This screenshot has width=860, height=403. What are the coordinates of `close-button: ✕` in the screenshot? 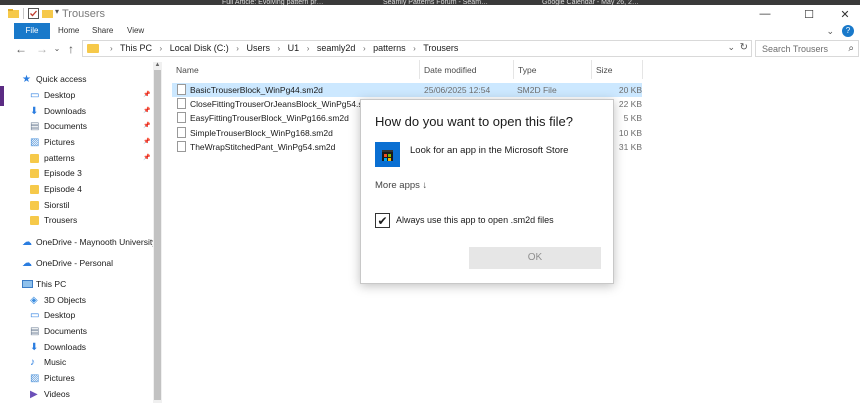 It's located at (845, 14).